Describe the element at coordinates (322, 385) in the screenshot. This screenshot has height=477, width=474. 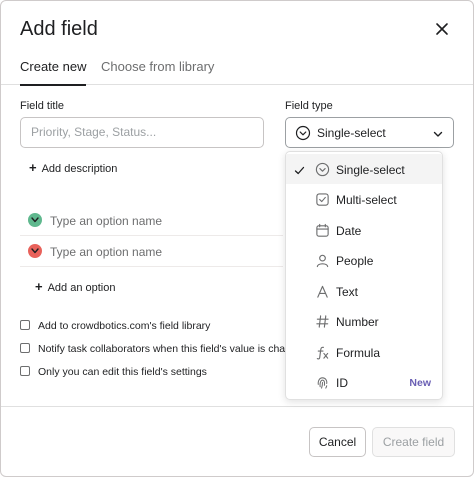
I see `fingerprint-icon` at that location.